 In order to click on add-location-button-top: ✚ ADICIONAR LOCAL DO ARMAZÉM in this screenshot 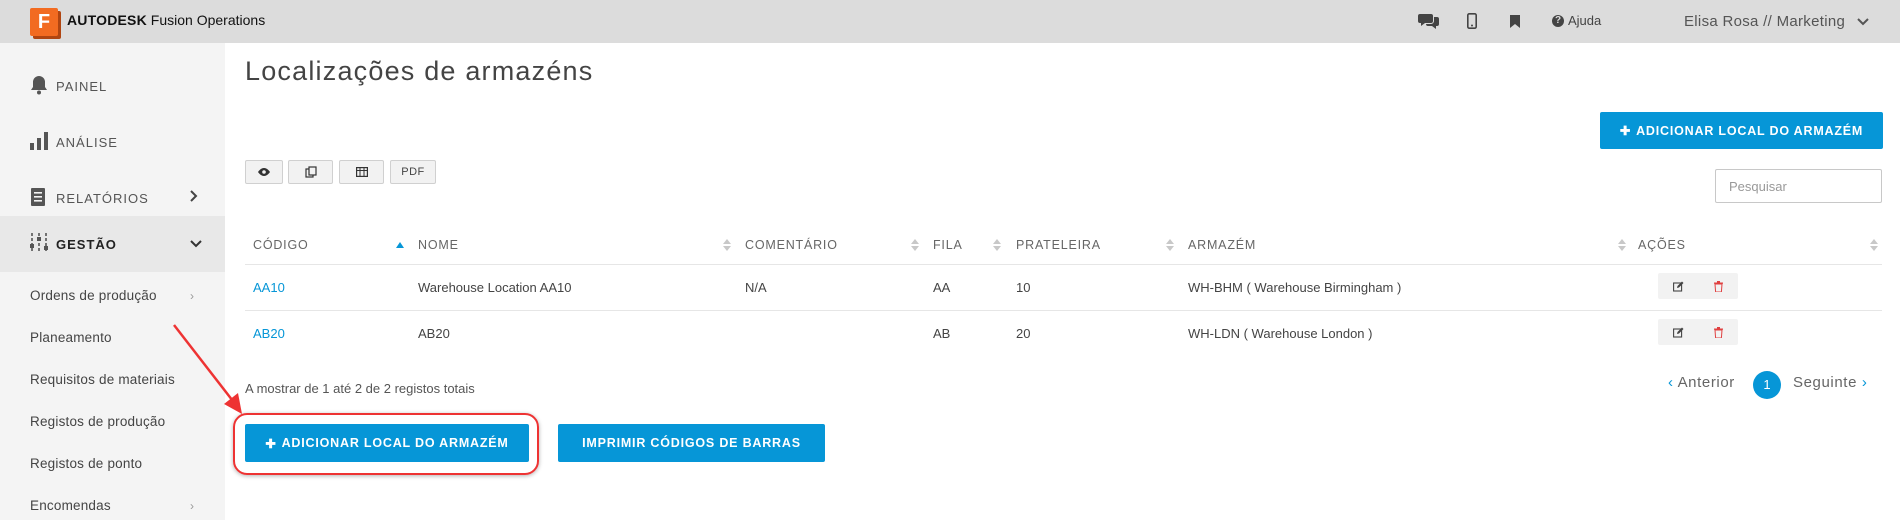, I will do `click(1741, 130)`.